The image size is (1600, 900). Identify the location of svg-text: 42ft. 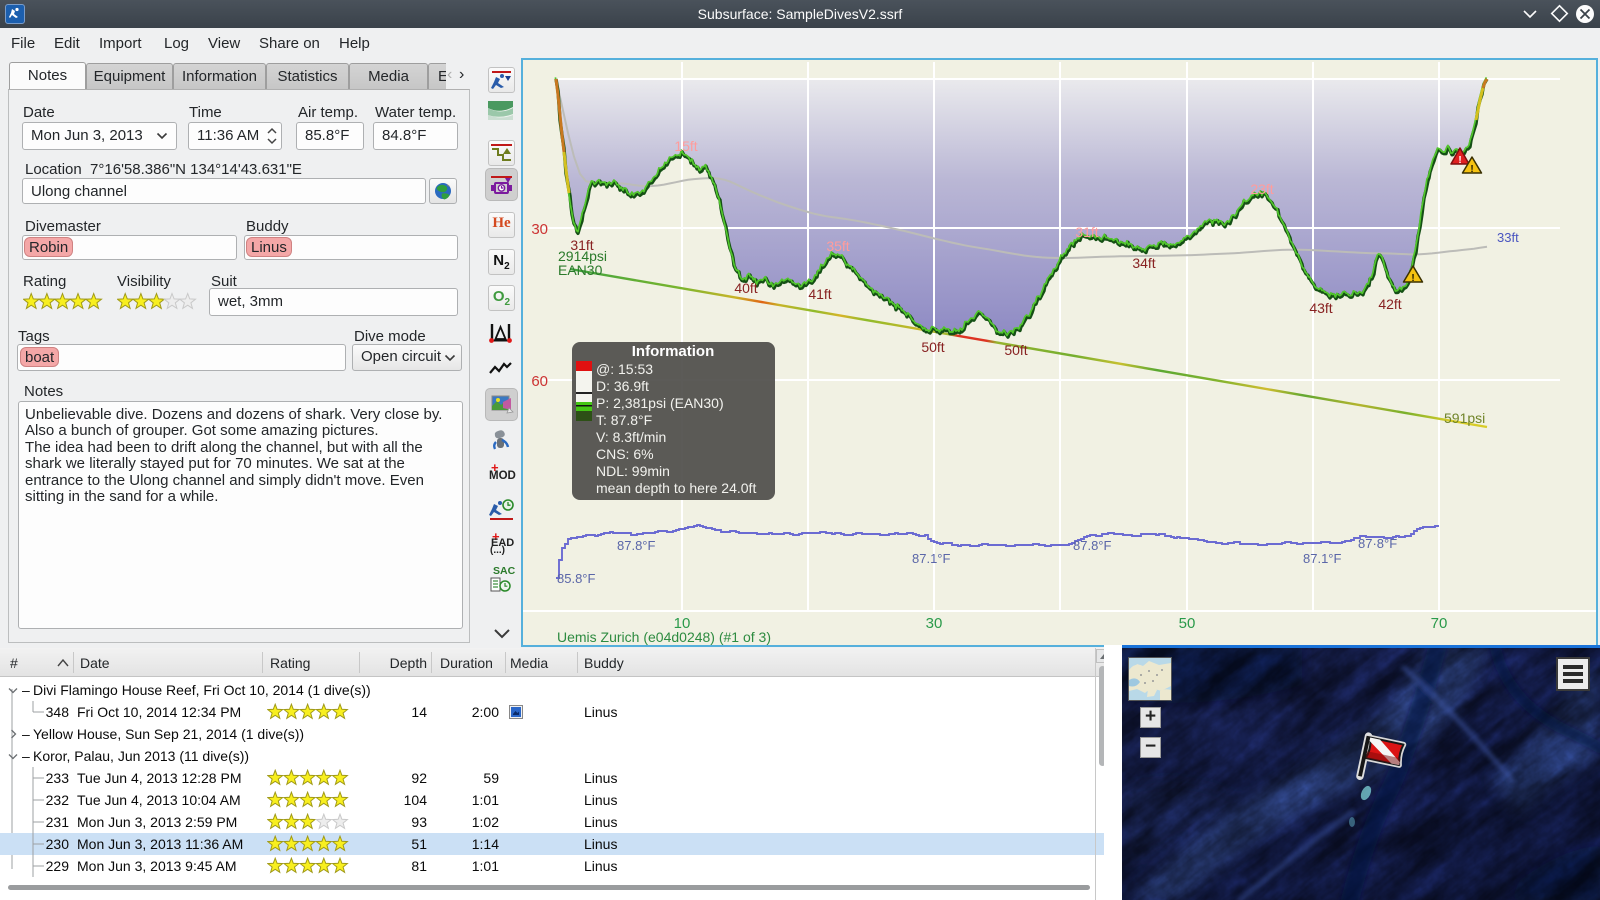
(1389, 304).